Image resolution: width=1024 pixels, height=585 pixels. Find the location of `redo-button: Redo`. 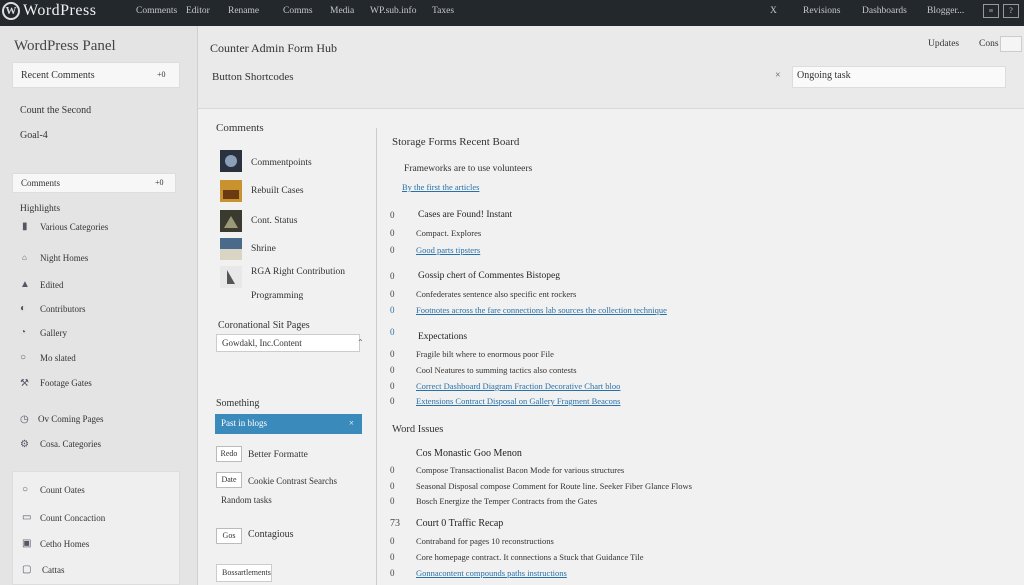

redo-button: Redo is located at coordinates (229, 454).